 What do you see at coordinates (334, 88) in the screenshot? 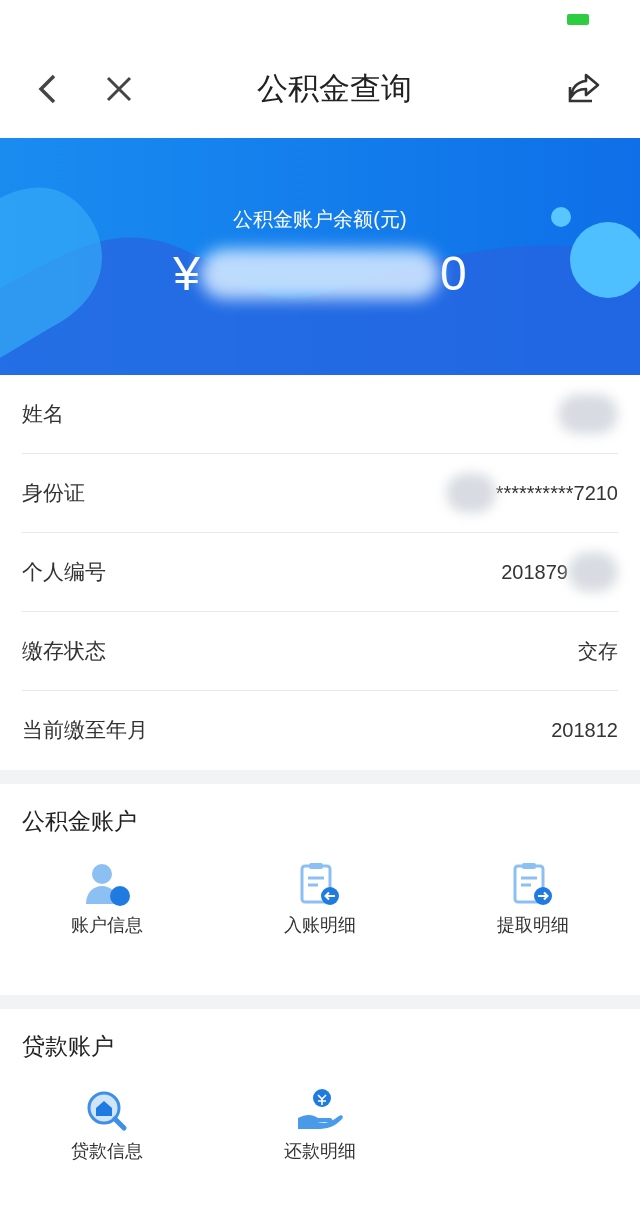
I see `page-title: 公积金查询` at bounding box center [334, 88].